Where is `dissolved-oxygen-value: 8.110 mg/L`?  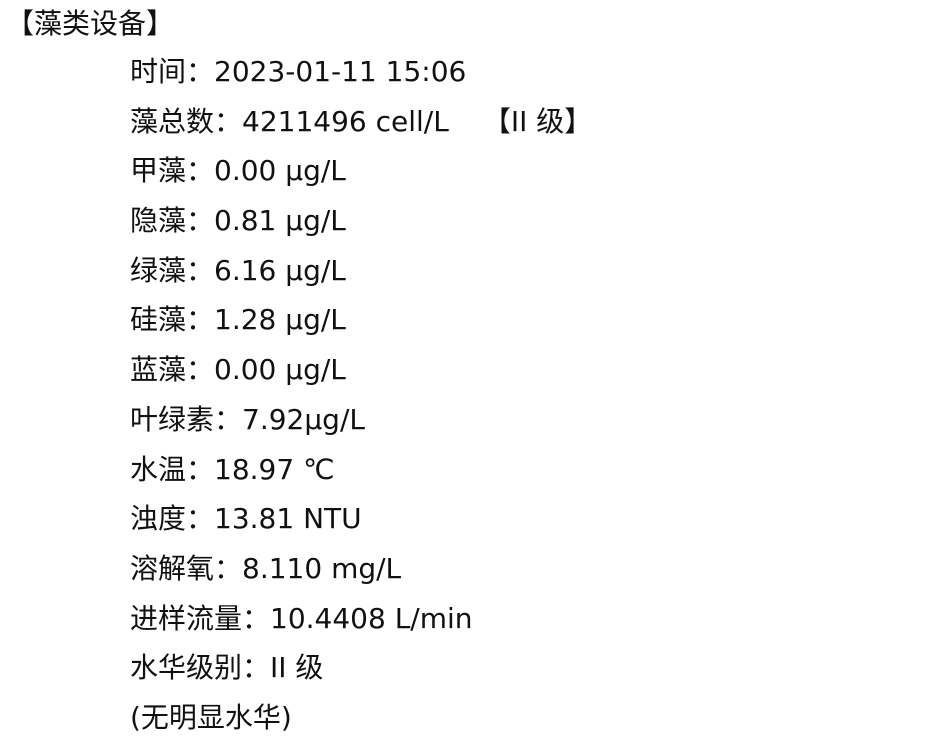 dissolved-oxygen-value: 8.110 mg/L is located at coordinates (322, 568).